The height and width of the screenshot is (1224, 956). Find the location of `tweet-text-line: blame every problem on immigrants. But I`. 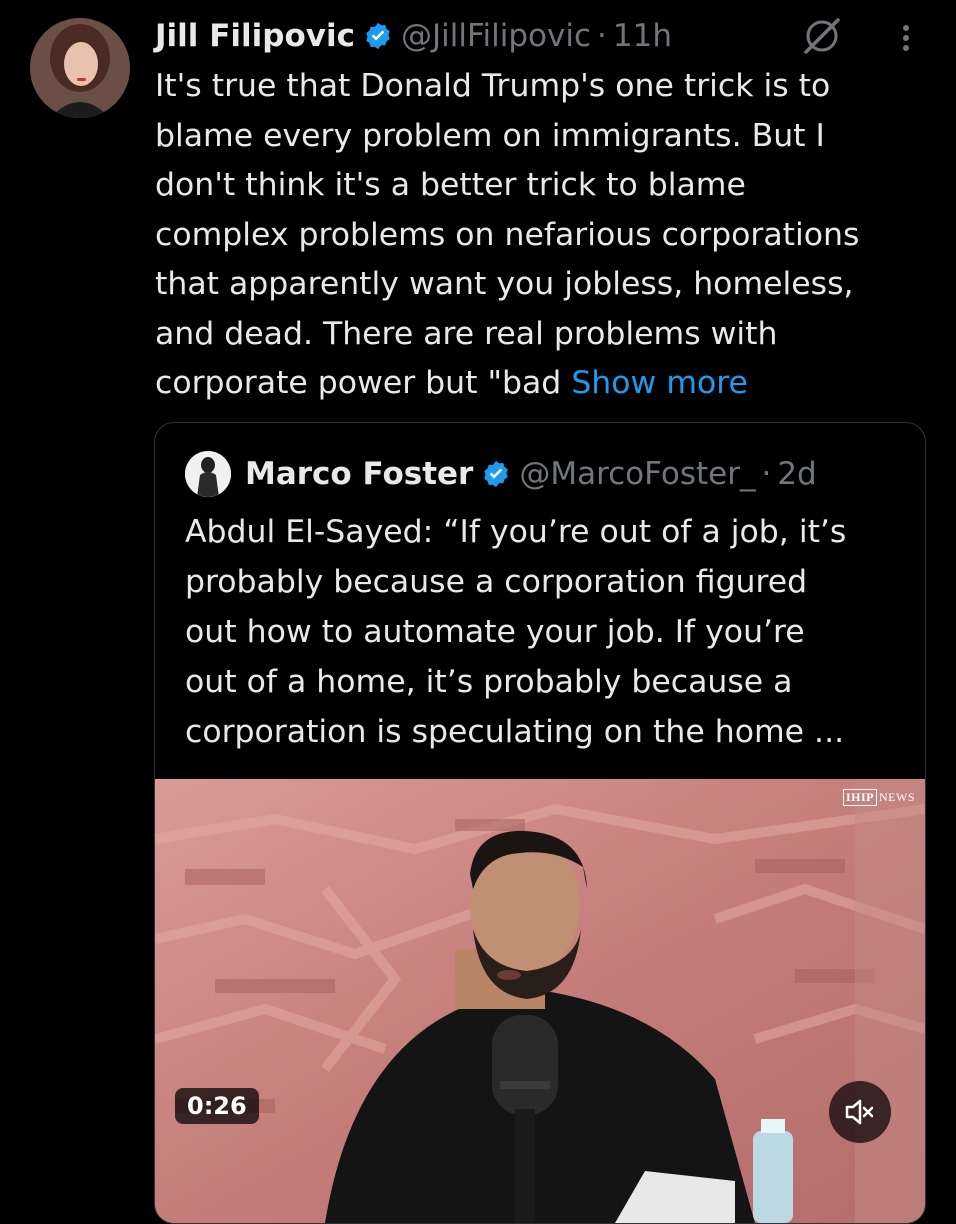

tweet-text-line: blame every problem on immigrants. But I is located at coordinates (490, 135).